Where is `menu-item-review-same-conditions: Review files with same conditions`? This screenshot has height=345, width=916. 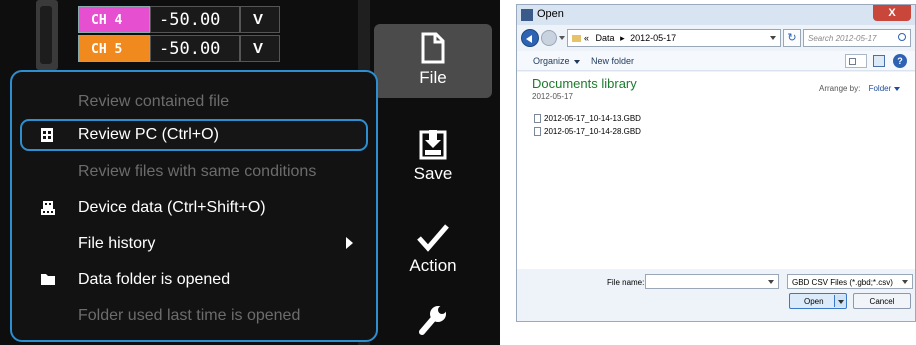
menu-item-review-same-conditions: Review files with same conditions is located at coordinates (194, 172).